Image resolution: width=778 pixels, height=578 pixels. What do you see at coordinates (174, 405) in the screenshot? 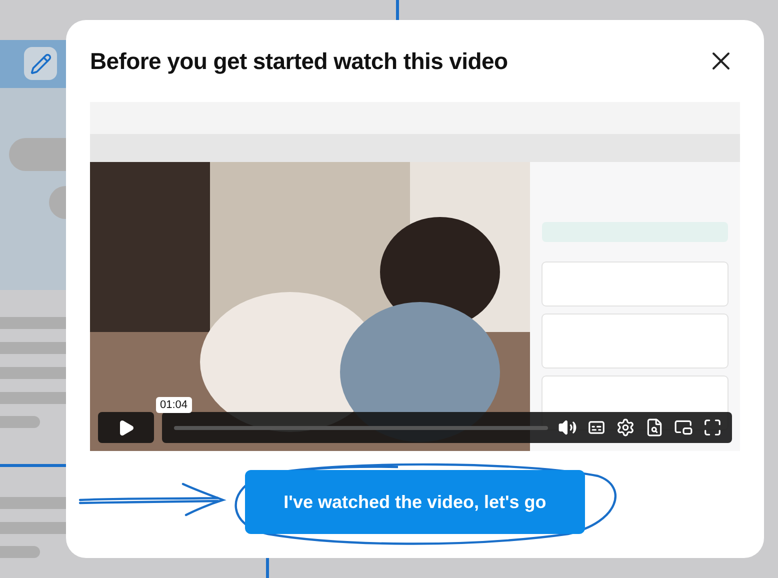
I see `time-tooltip: 01:04` at bounding box center [174, 405].